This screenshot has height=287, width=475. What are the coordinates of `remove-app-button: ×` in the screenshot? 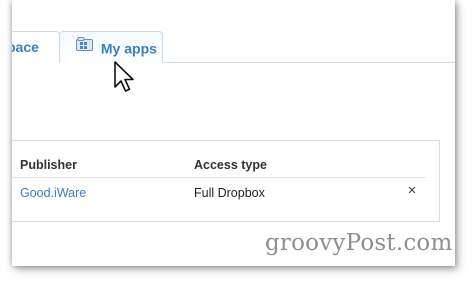 It's located at (412, 191).